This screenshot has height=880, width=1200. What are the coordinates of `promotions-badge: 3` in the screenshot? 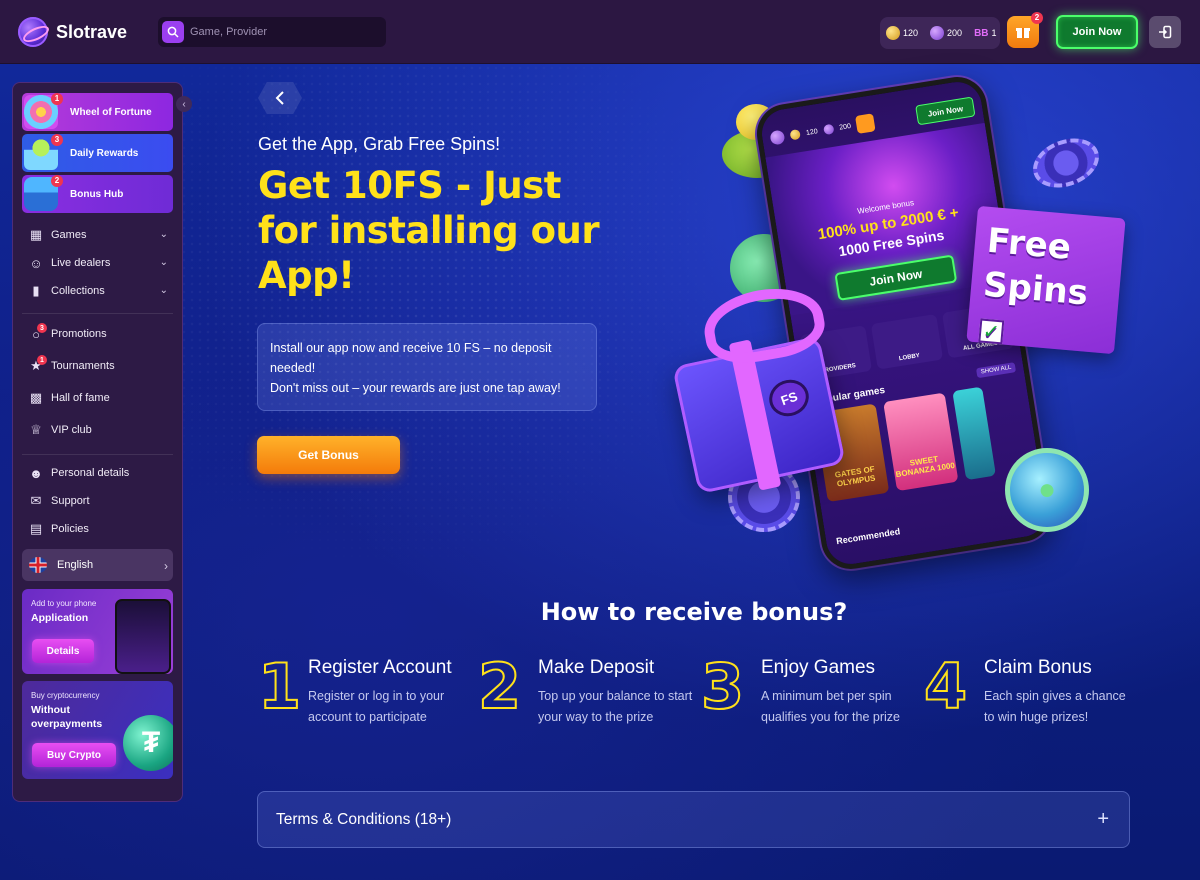 It's located at (42, 328).